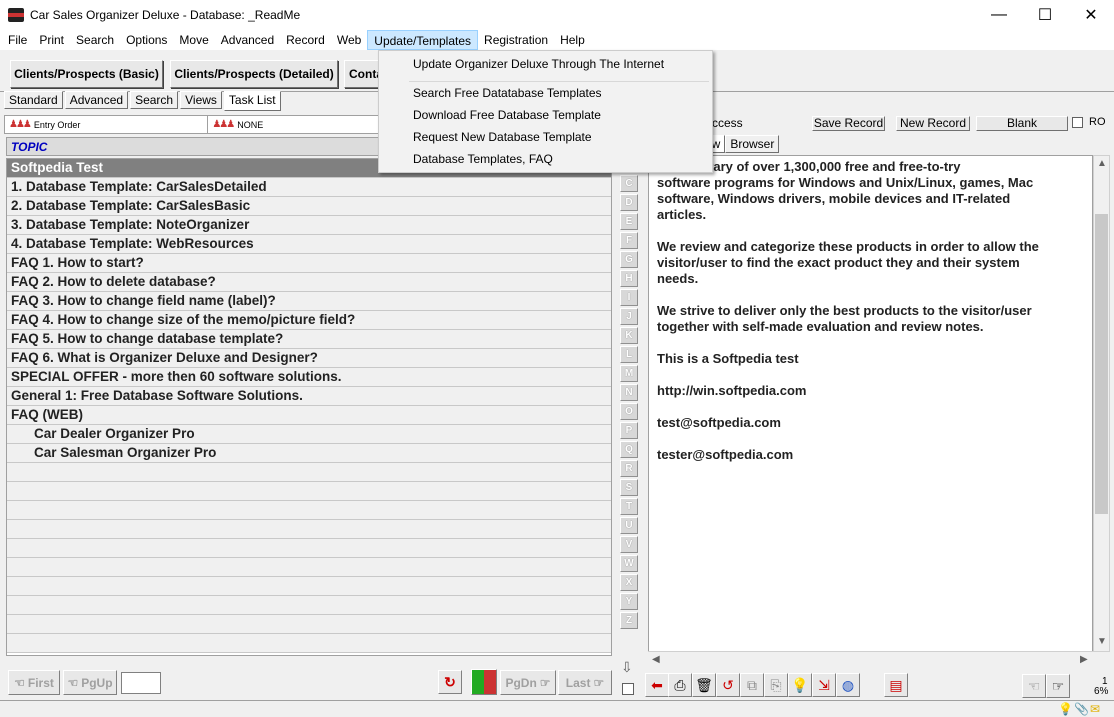 The height and width of the screenshot is (717, 1114). I want to click on memo-vertical-scrollbar: ▲ ▼, so click(1101, 403).